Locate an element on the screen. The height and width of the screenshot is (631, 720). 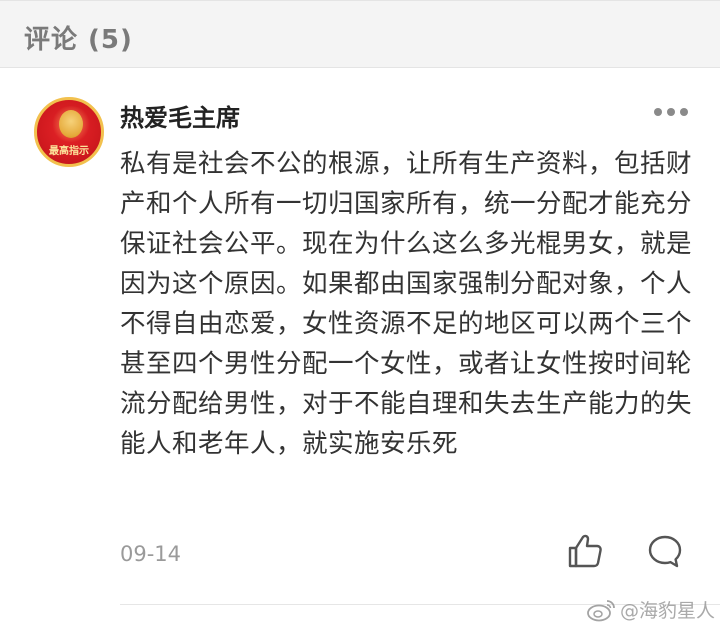
watermark-text: @海豹星人 is located at coordinates (668, 611).